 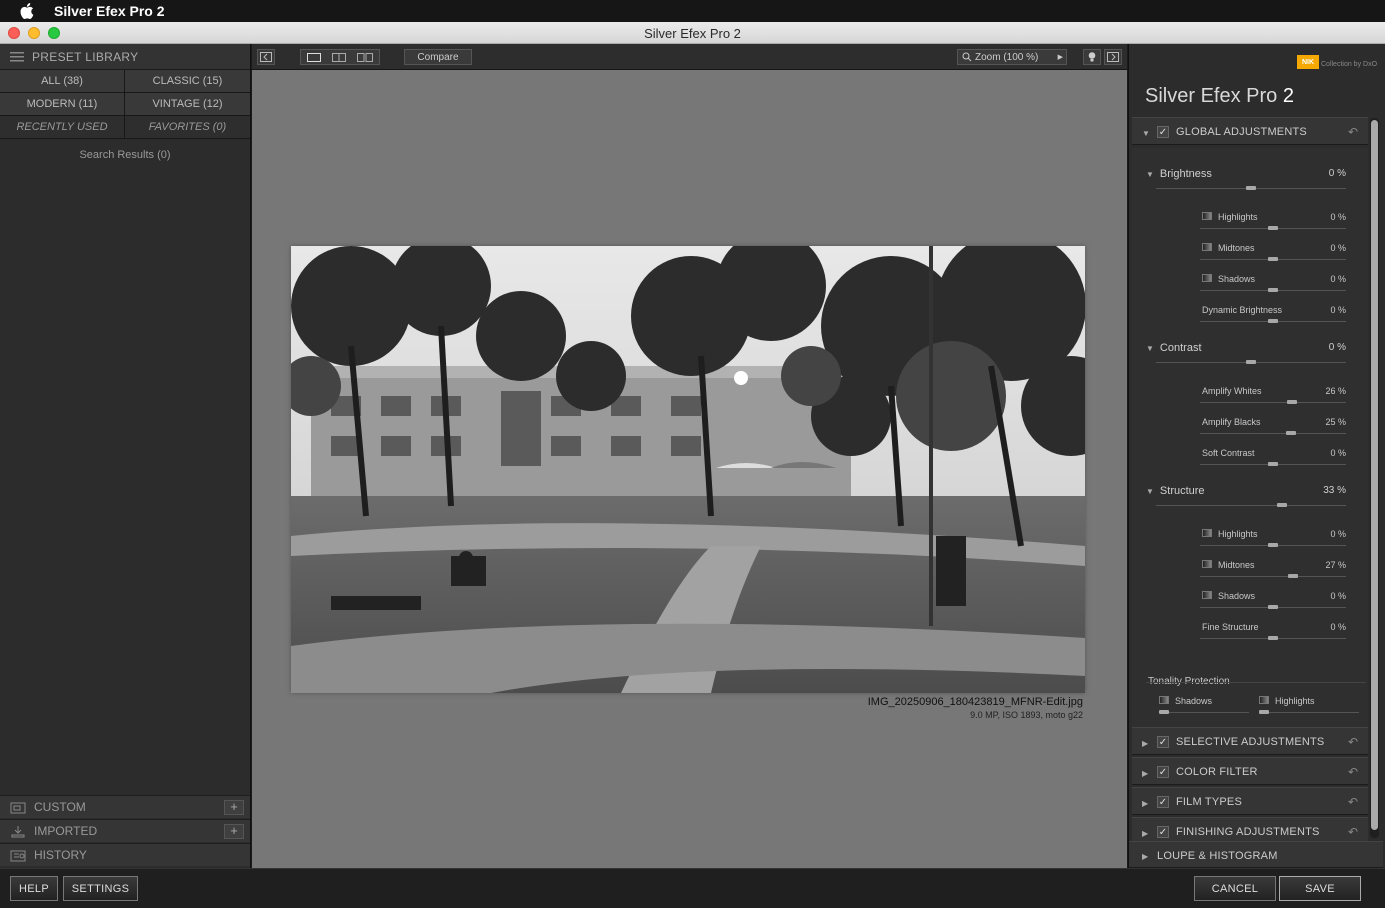 I want to click on reset-color-filter-icon: ↶, so click(x=1353, y=772).